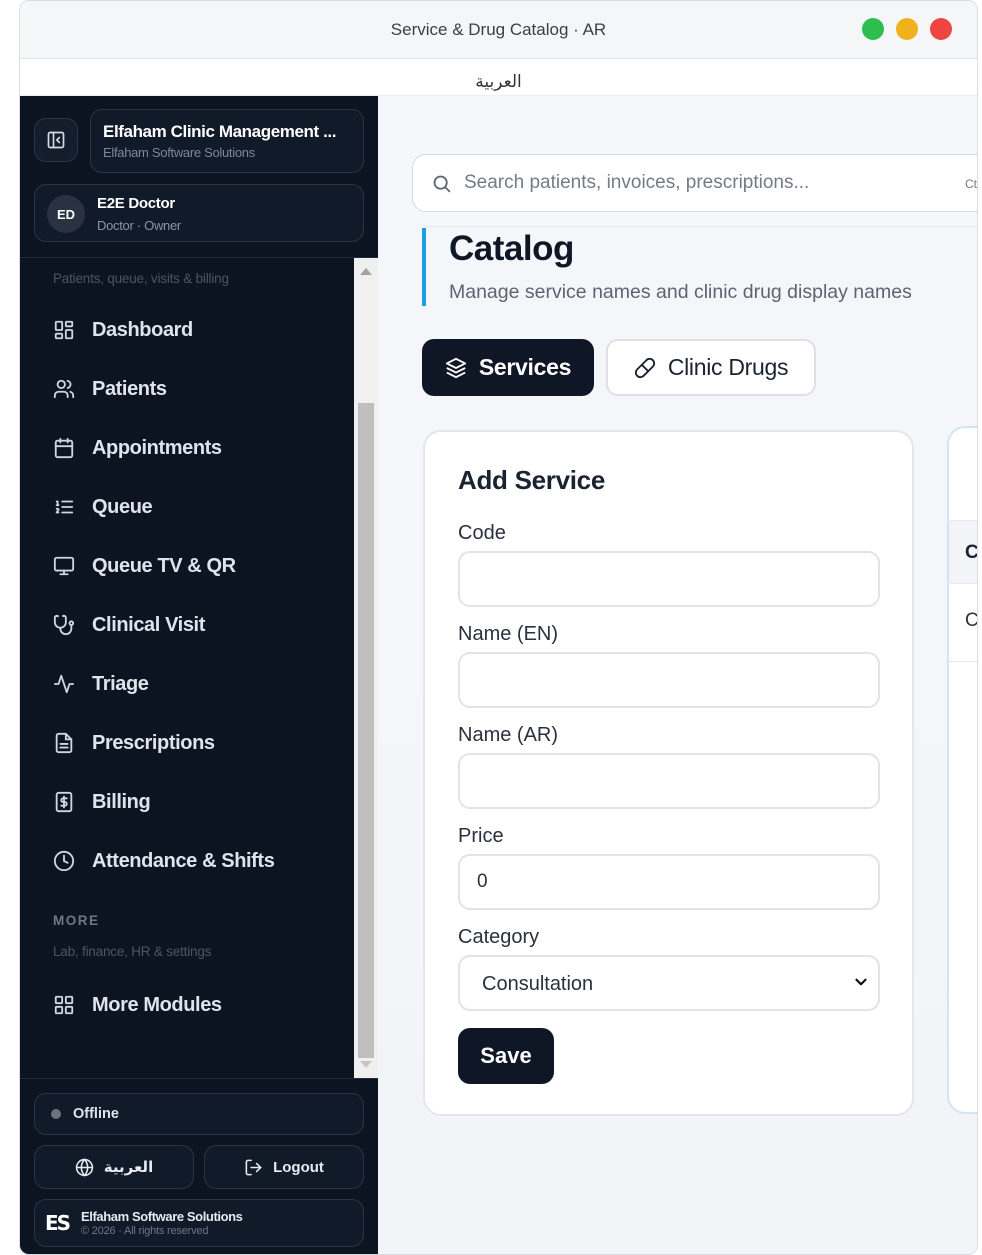  What do you see at coordinates (157, 447) in the screenshot?
I see `sidebar-item-label: Appointments` at bounding box center [157, 447].